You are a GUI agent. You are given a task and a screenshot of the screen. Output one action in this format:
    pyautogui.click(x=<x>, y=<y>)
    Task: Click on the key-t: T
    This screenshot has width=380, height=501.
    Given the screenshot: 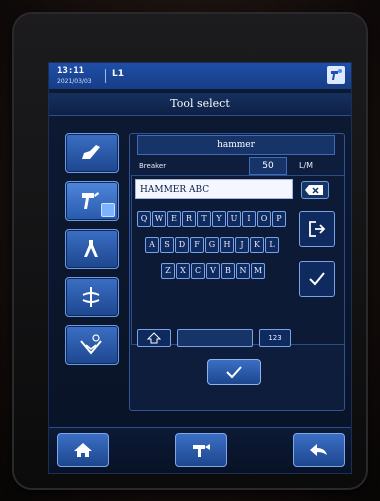 What is the action you would take?
    pyautogui.click(x=204, y=219)
    